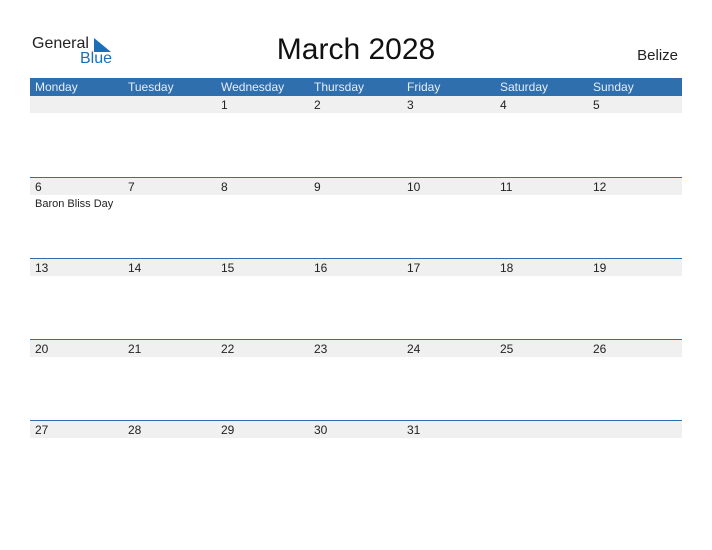 Image resolution: width=712 pixels, height=550 pixels. What do you see at coordinates (224, 105) in the screenshot?
I see `day-number: 1` at bounding box center [224, 105].